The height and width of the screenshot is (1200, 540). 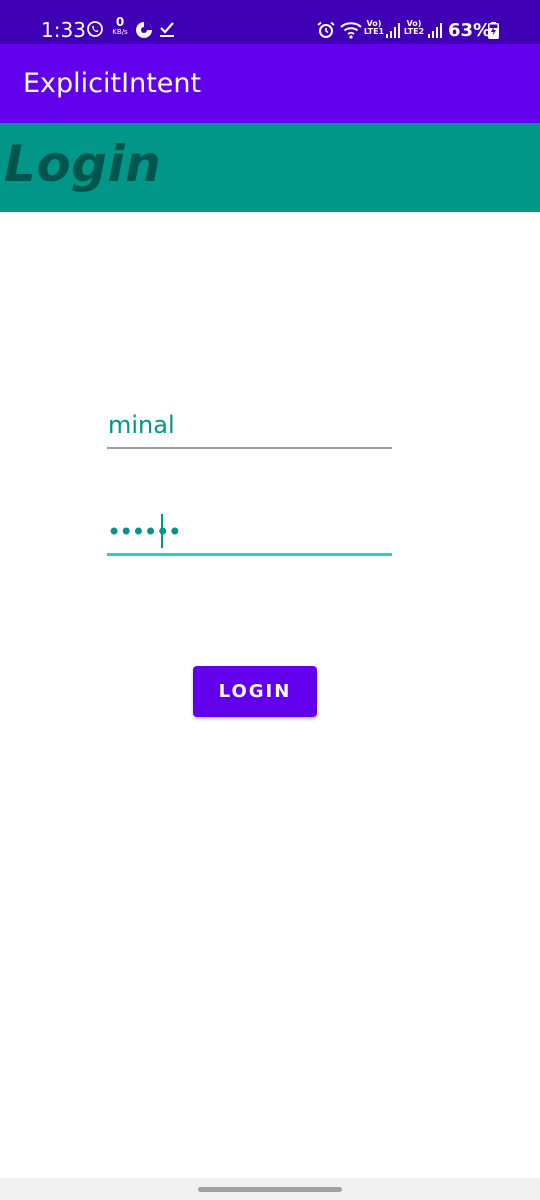 I want to click on battery-charging-icon, so click(x=493, y=33).